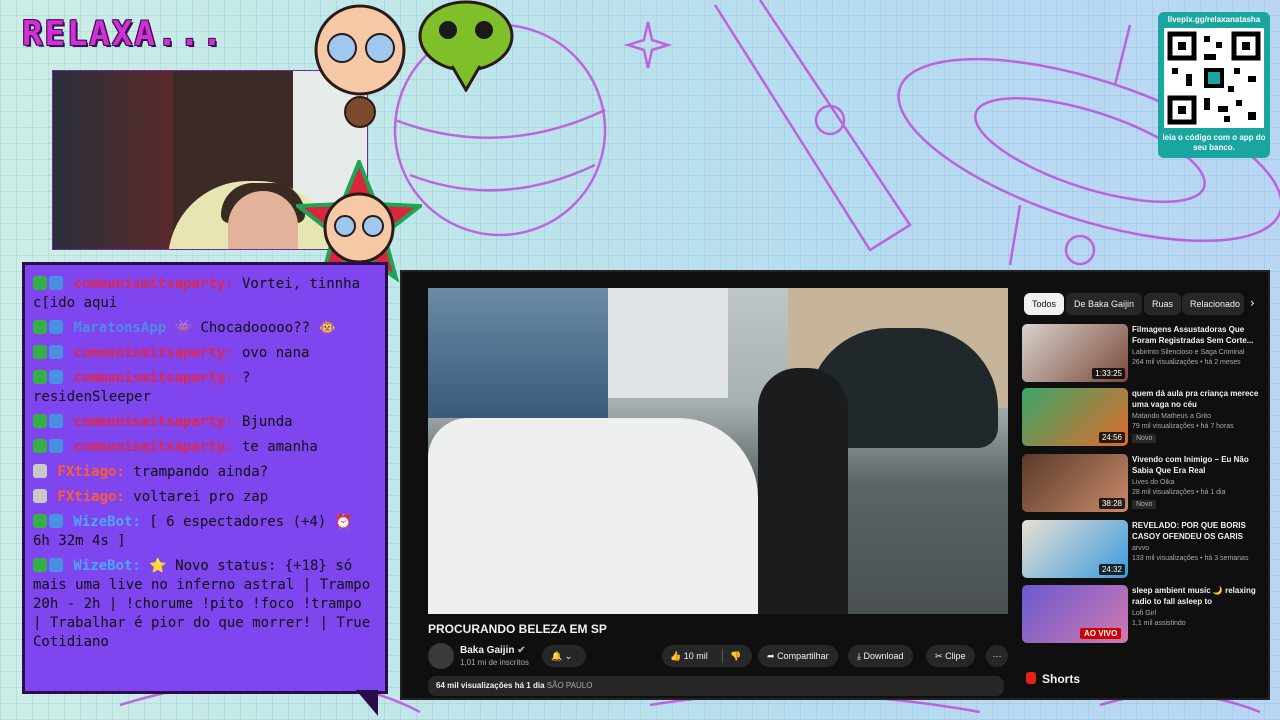 The height and width of the screenshot is (720, 1280). What do you see at coordinates (1214, 78) in the screenshot?
I see `qr-code-icon` at bounding box center [1214, 78].